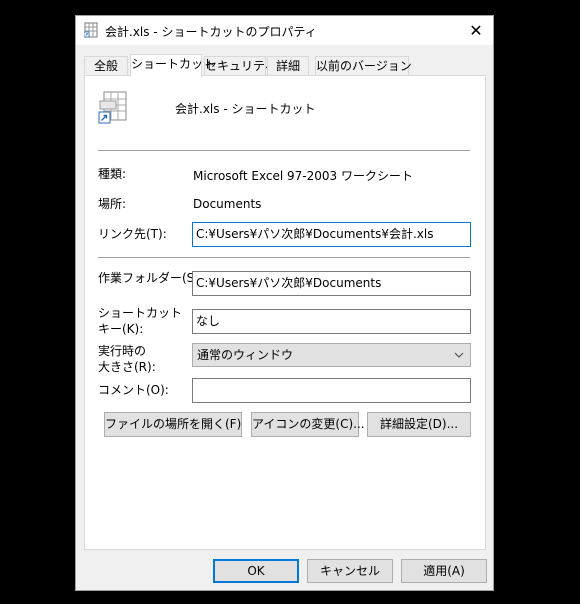 The width and height of the screenshot is (580, 604). What do you see at coordinates (172, 65) in the screenshot?
I see `tab-shortcut: ショートカット` at bounding box center [172, 65].